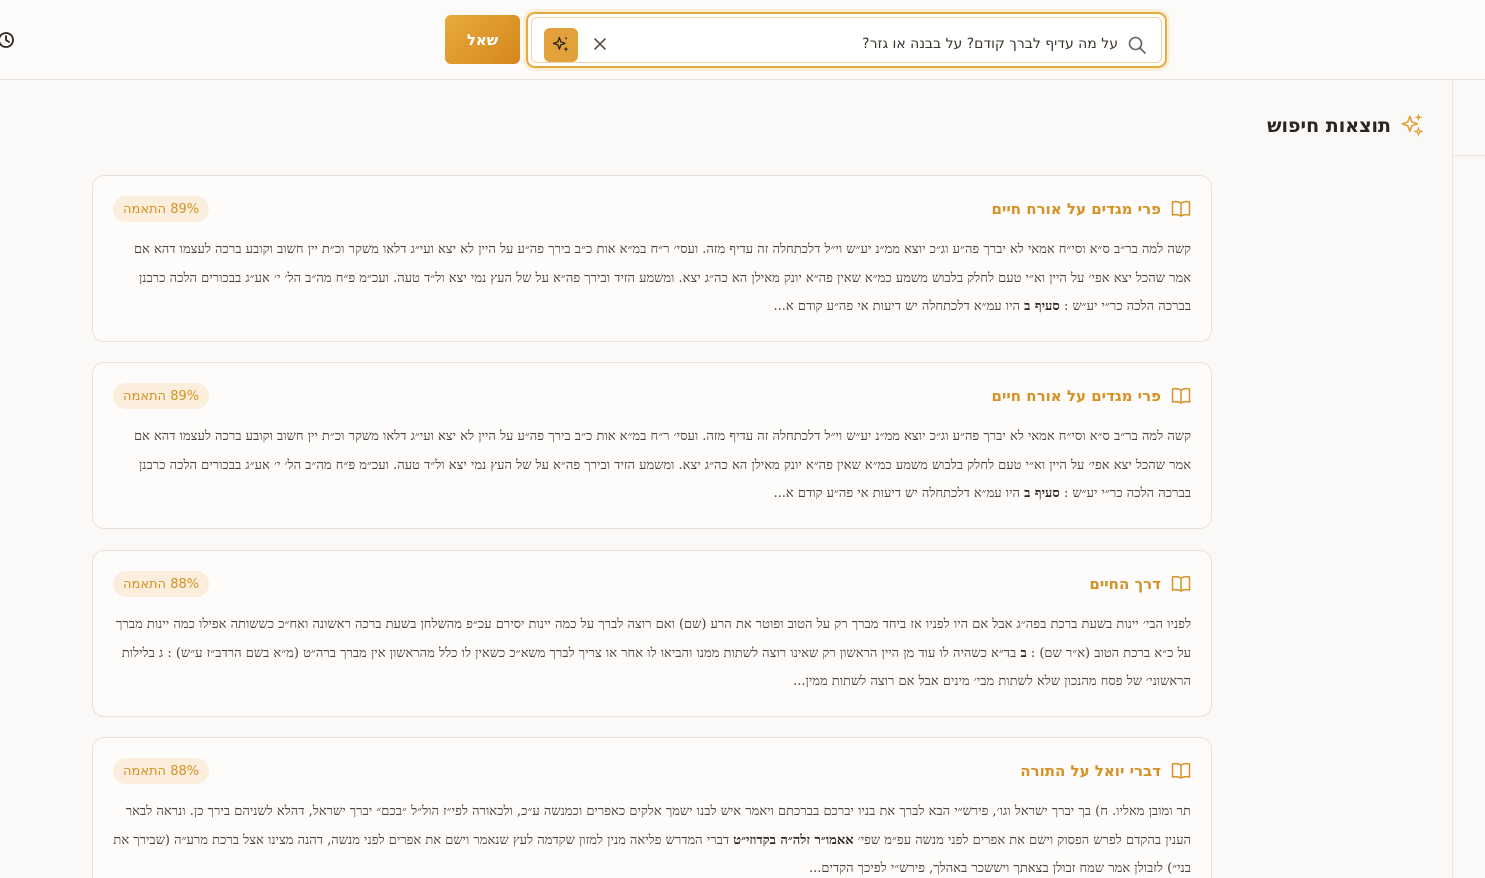 Image resolution: width=1485 pixels, height=878 pixels. I want to click on close-icon, so click(600, 44).